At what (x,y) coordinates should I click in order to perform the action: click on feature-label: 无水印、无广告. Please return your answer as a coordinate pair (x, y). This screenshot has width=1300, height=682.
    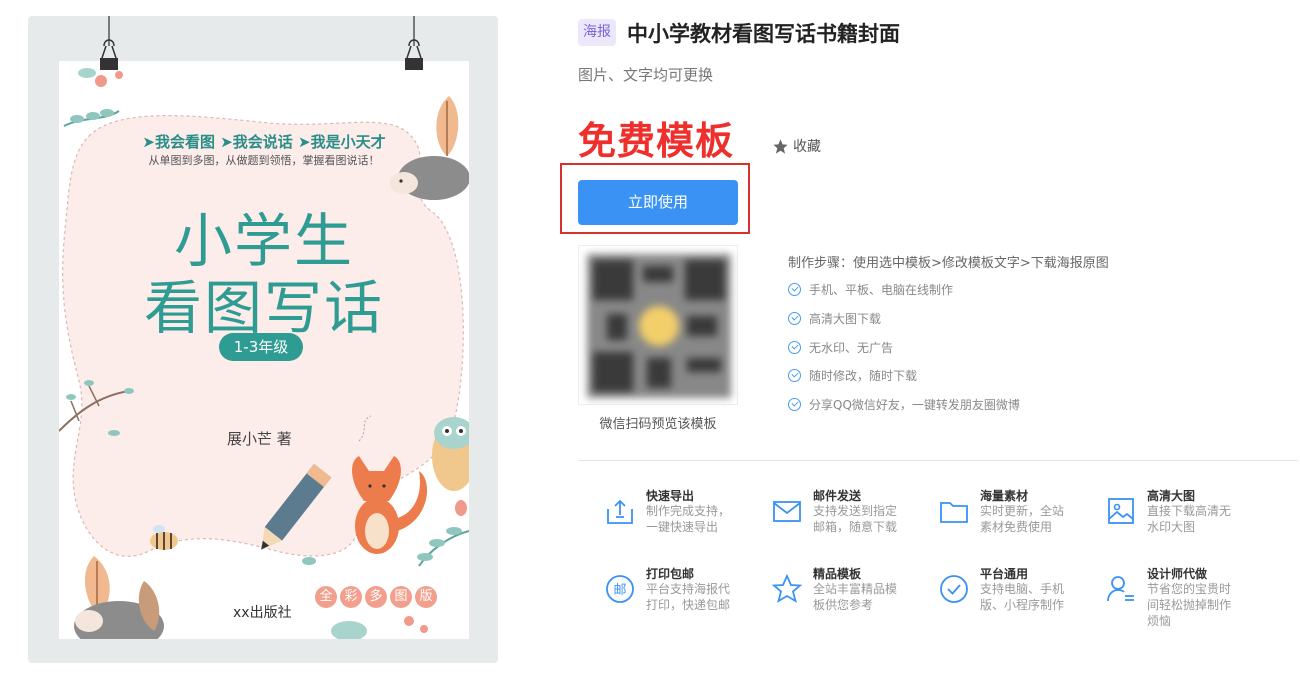
    Looking at the image, I should click on (851, 348).